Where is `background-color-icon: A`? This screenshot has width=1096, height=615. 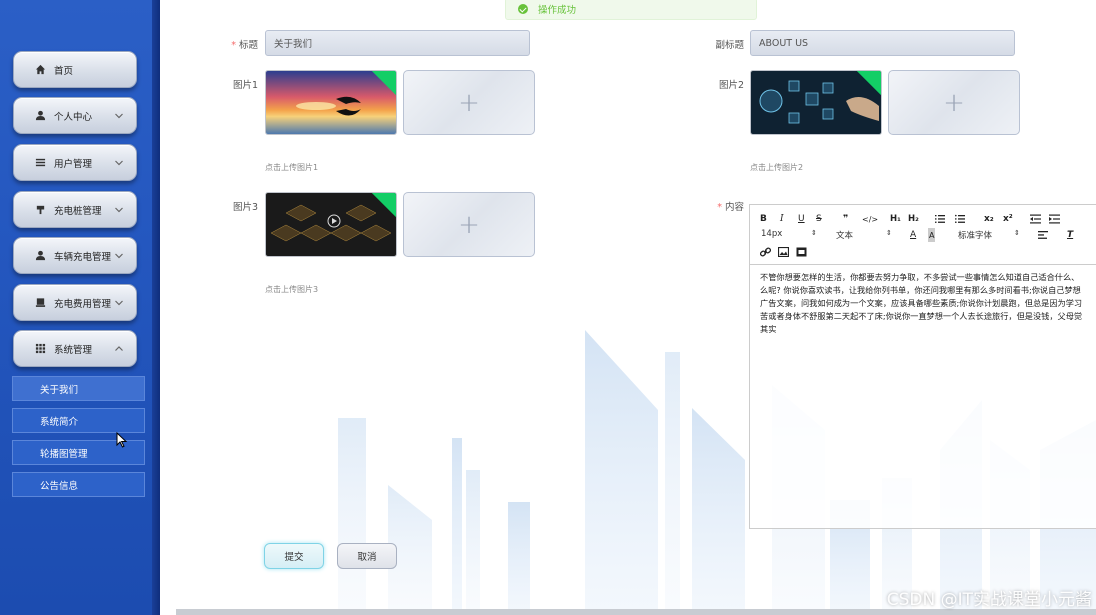 background-color-icon: A is located at coordinates (932, 235).